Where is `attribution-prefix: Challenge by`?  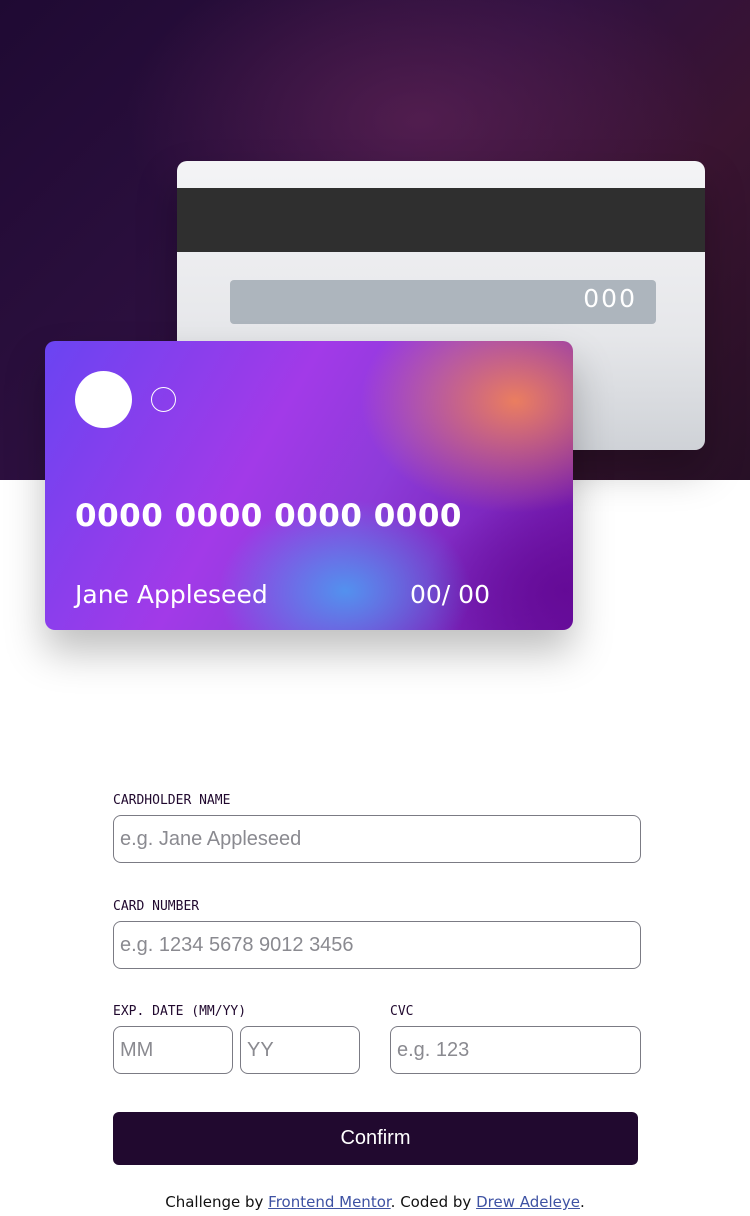 attribution-prefix: Challenge by is located at coordinates (217, 1202).